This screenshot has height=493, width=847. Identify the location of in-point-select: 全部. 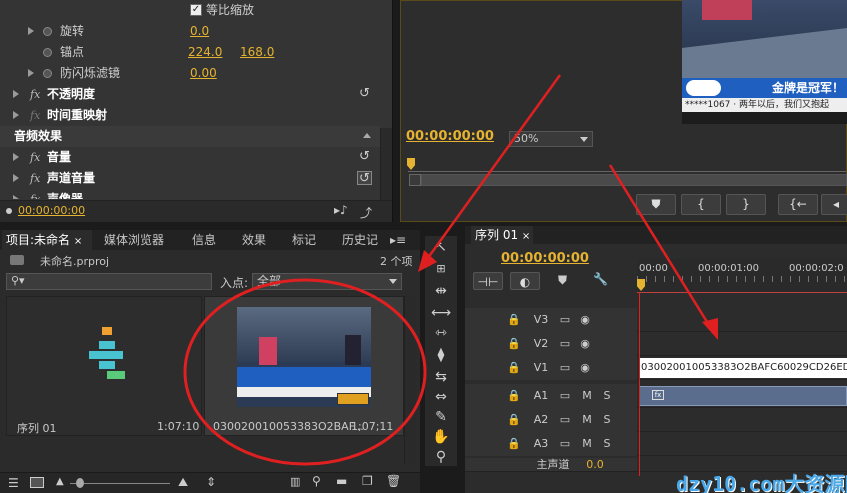
(327, 281).